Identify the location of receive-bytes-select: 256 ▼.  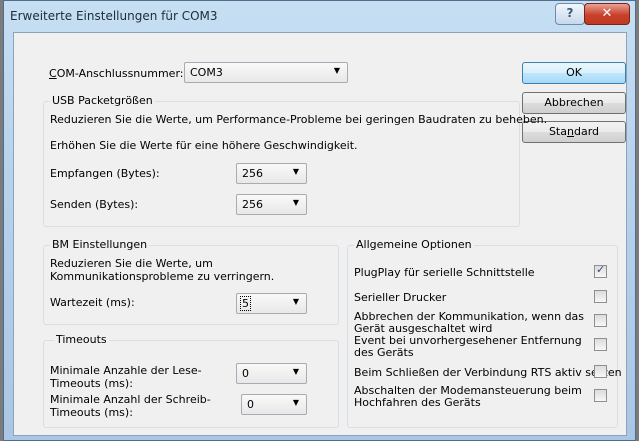
(271, 173).